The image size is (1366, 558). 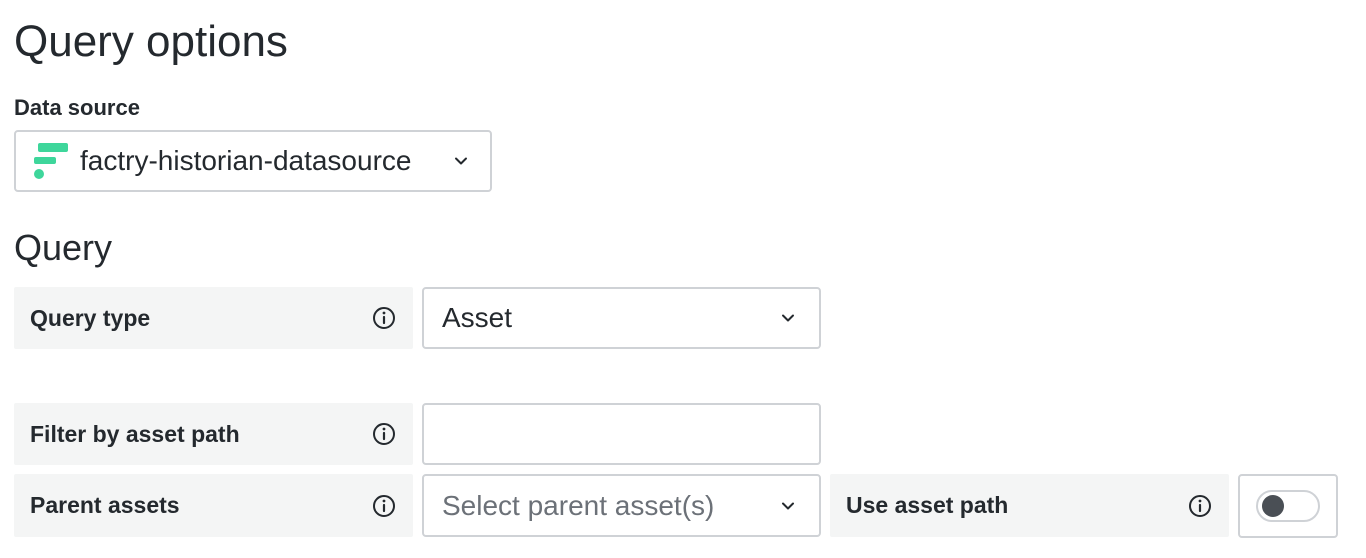 What do you see at coordinates (105, 505) in the screenshot?
I see `parent-assets-label: Parent assets` at bounding box center [105, 505].